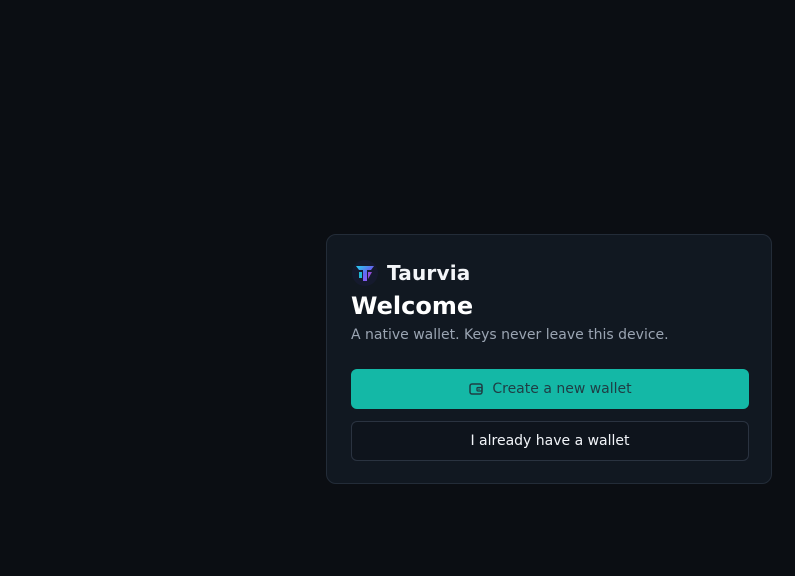  I want to click on brand-name: Taurvia, so click(429, 273).